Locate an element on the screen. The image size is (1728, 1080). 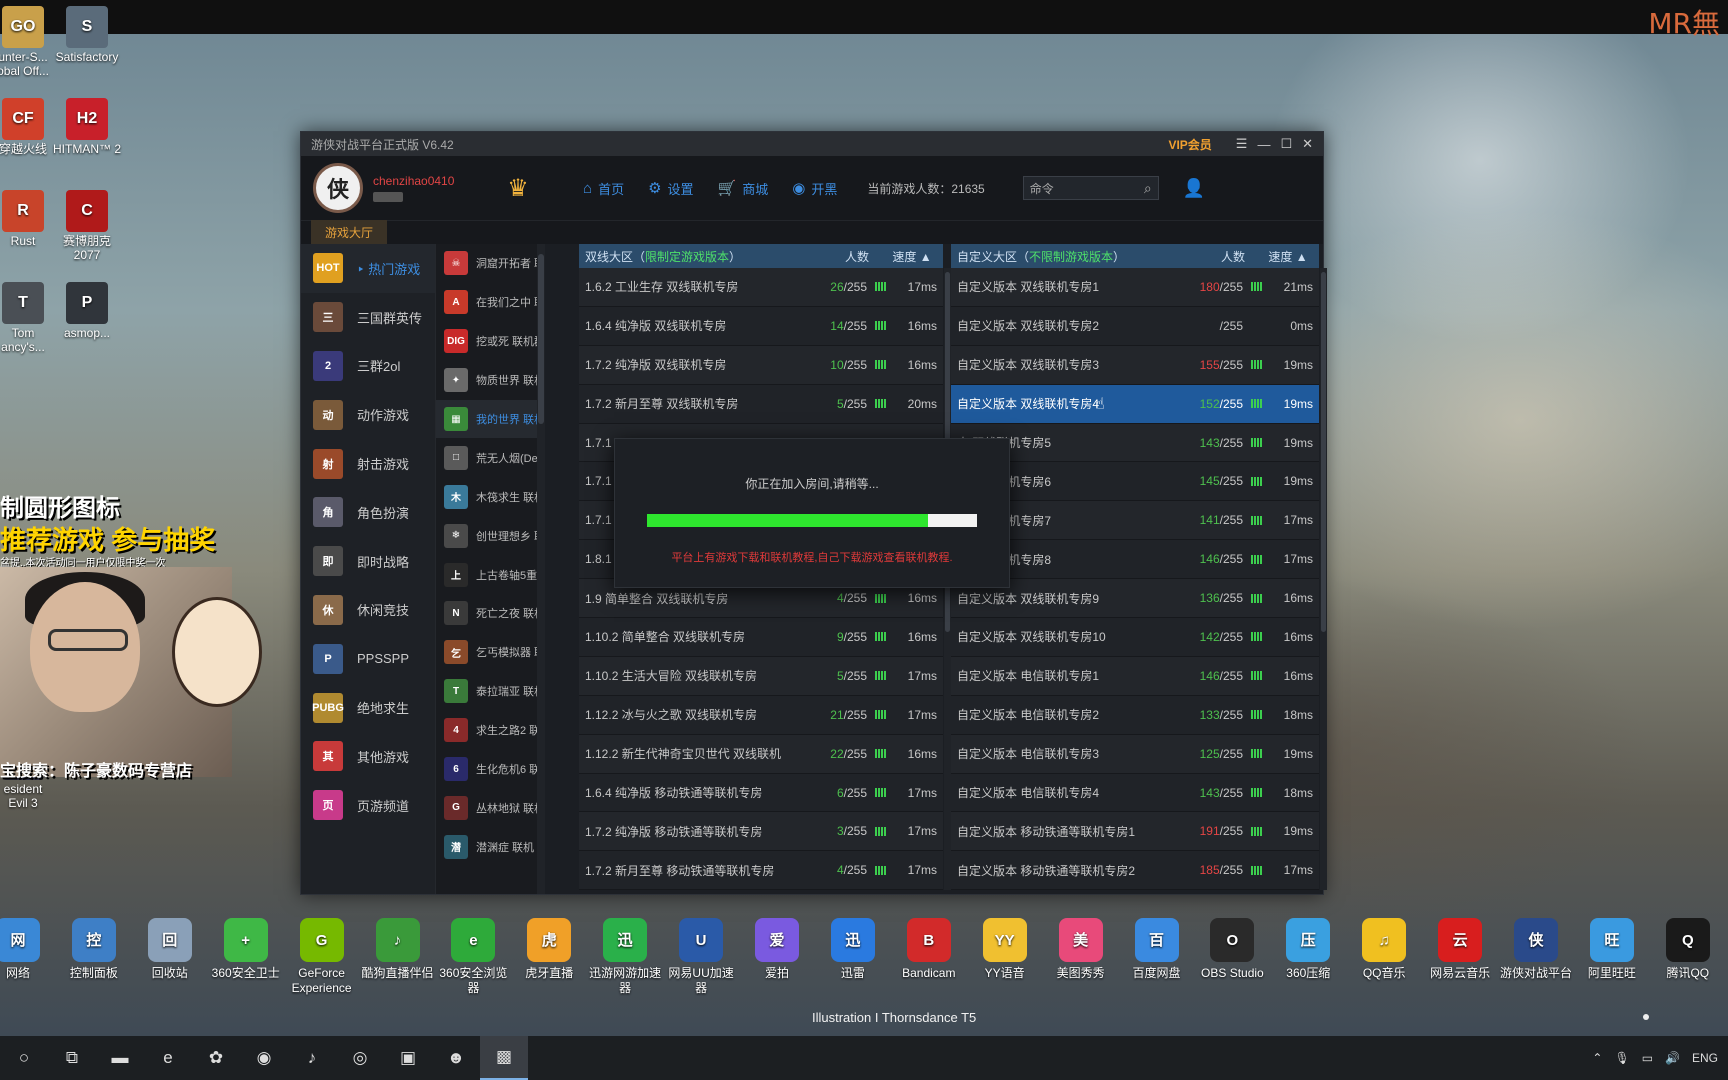
minimize-icon: — is located at coordinates (1263, 144).